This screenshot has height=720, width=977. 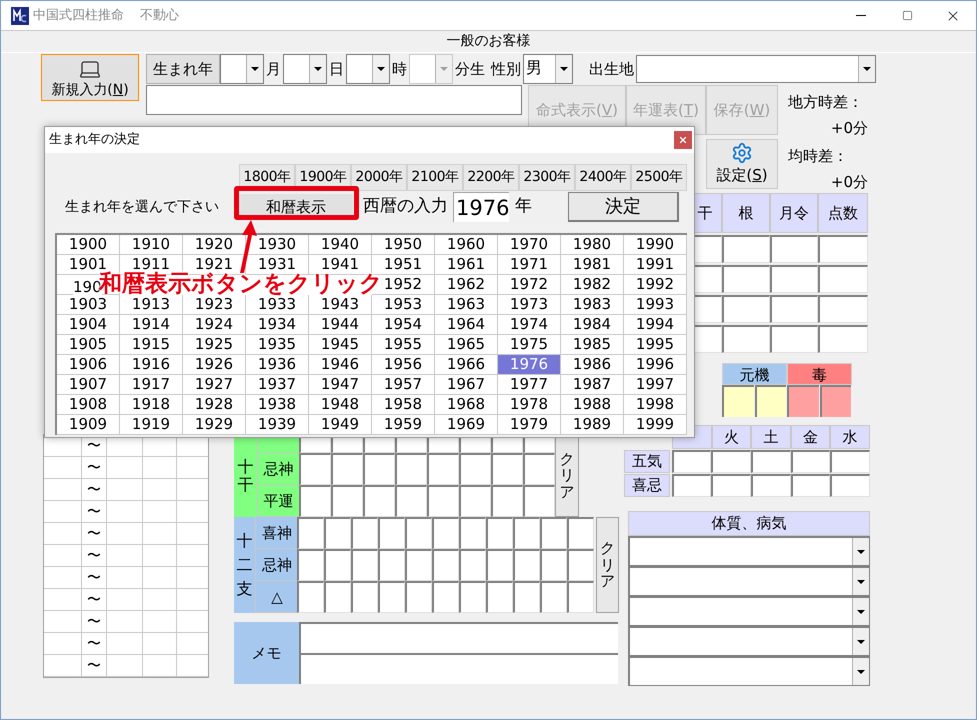 What do you see at coordinates (334, 100) in the screenshot?
I see `name-field` at bounding box center [334, 100].